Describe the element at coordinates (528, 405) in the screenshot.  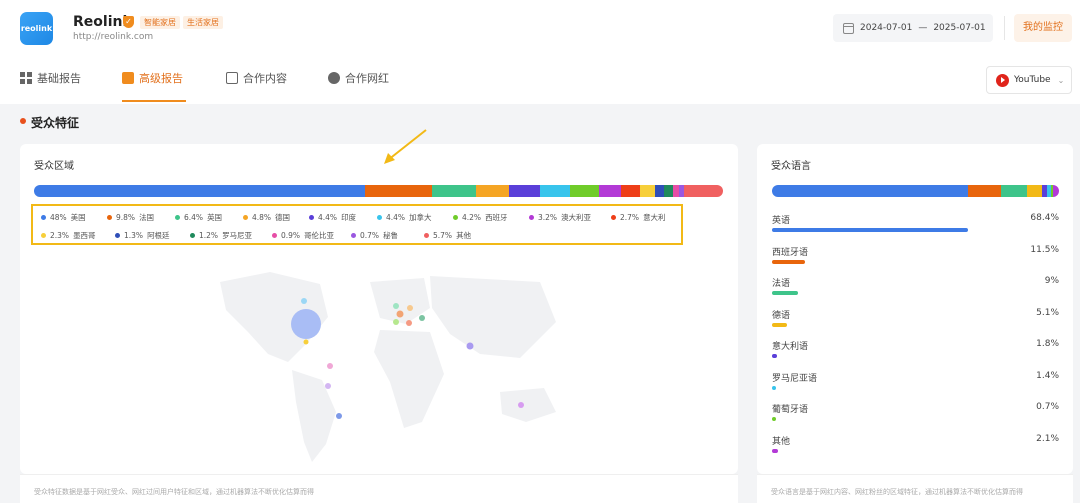
I see `australia-shape` at that location.